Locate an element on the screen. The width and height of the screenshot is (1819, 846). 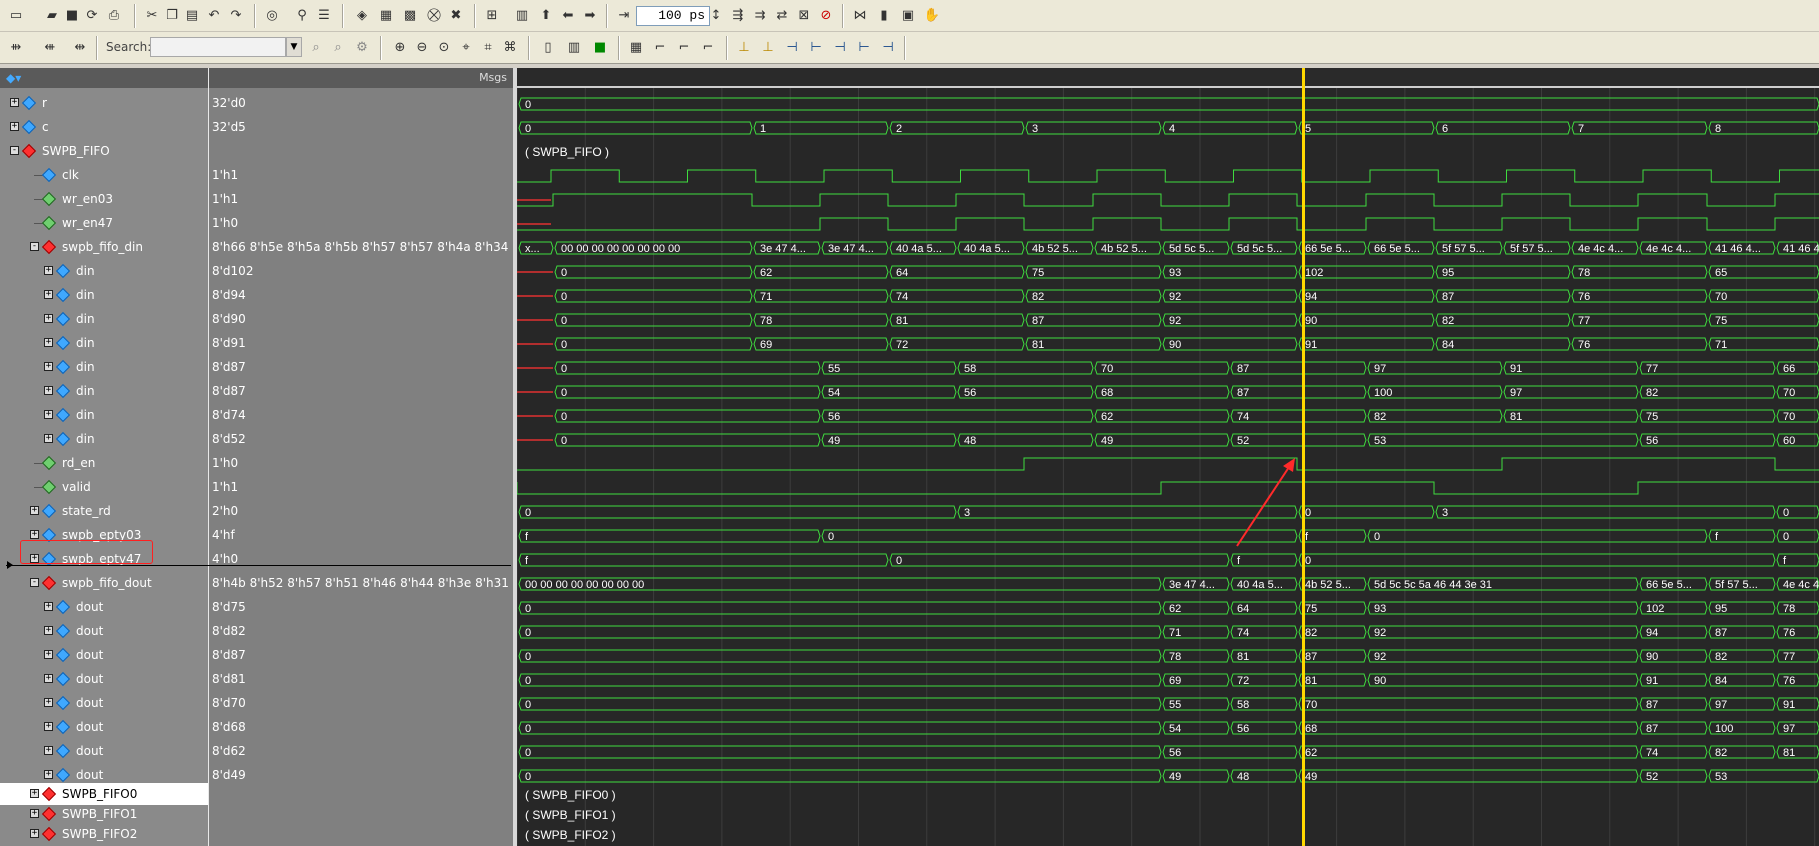
find-next-icon: ⌕ is located at coordinates (338, 47).